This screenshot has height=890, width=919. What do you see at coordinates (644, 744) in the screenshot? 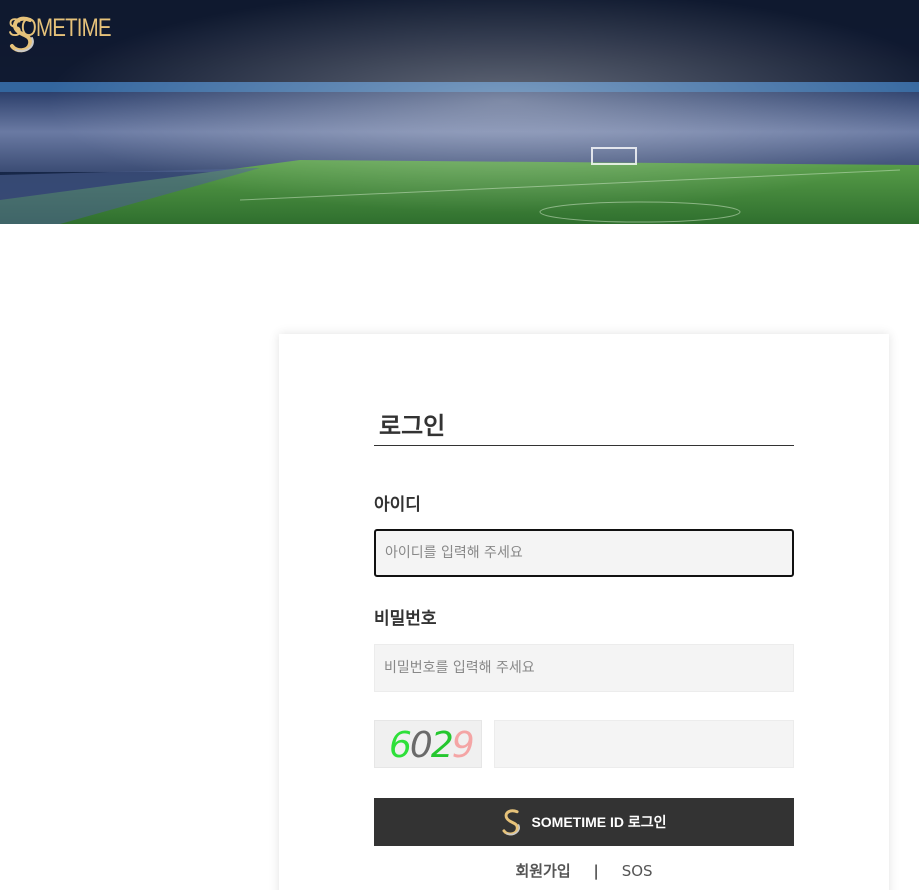
I see `captcha-input` at bounding box center [644, 744].